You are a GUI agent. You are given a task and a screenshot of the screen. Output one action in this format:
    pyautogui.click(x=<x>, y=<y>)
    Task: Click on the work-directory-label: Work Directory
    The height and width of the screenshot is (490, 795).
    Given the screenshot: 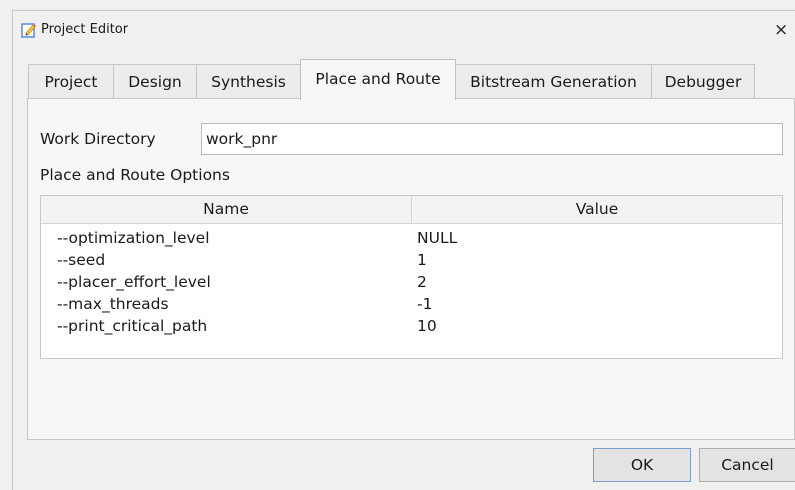 What is the action you would take?
    pyautogui.click(x=98, y=139)
    